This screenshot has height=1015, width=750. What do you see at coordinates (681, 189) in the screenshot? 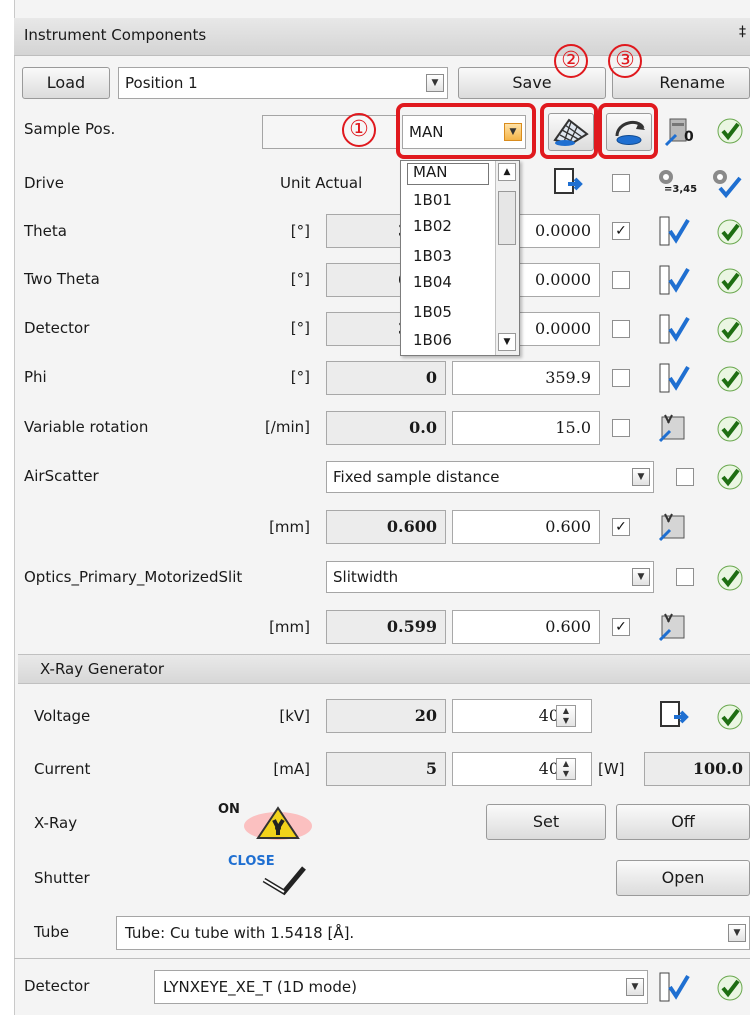
I see `parameter-value: =3,45` at bounding box center [681, 189].